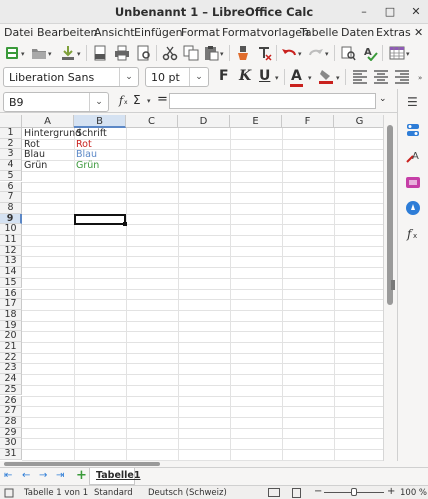 The image size is (428, 499). Describe the element at coordinates (296, 493) in the screenshot. I see `document-modified-icon` at that location.